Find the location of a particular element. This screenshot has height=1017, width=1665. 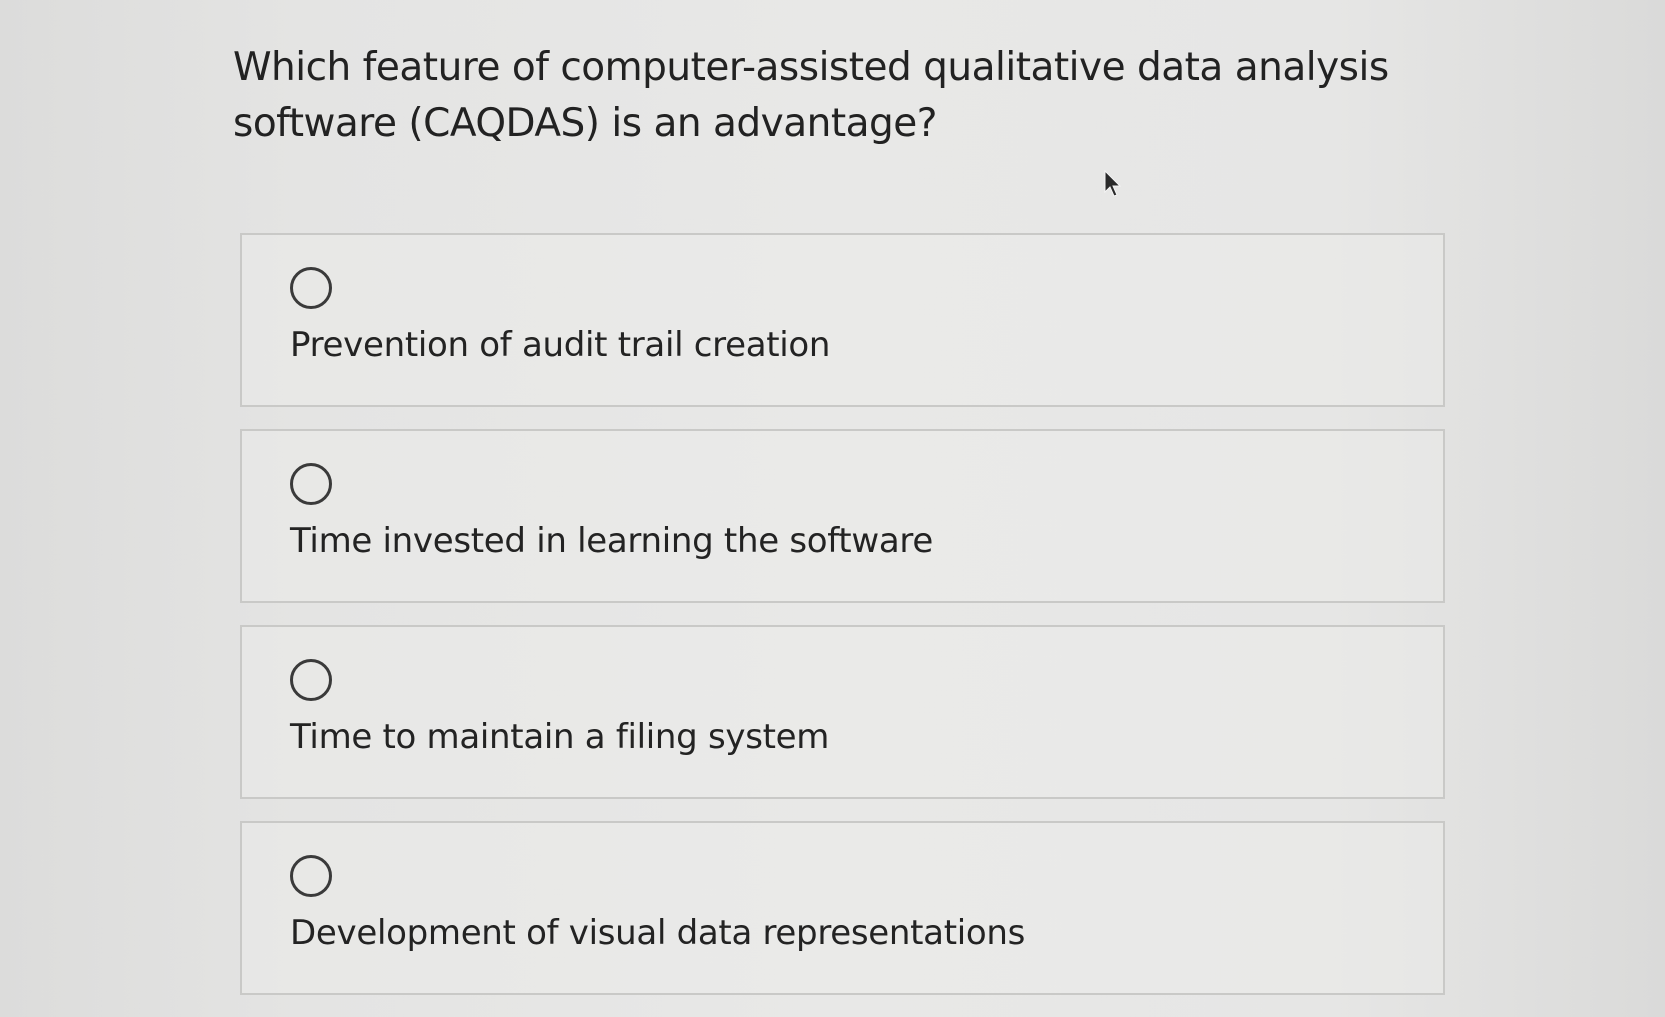

option-2: Time invested in learning the software is located at coordinates (842, 516).